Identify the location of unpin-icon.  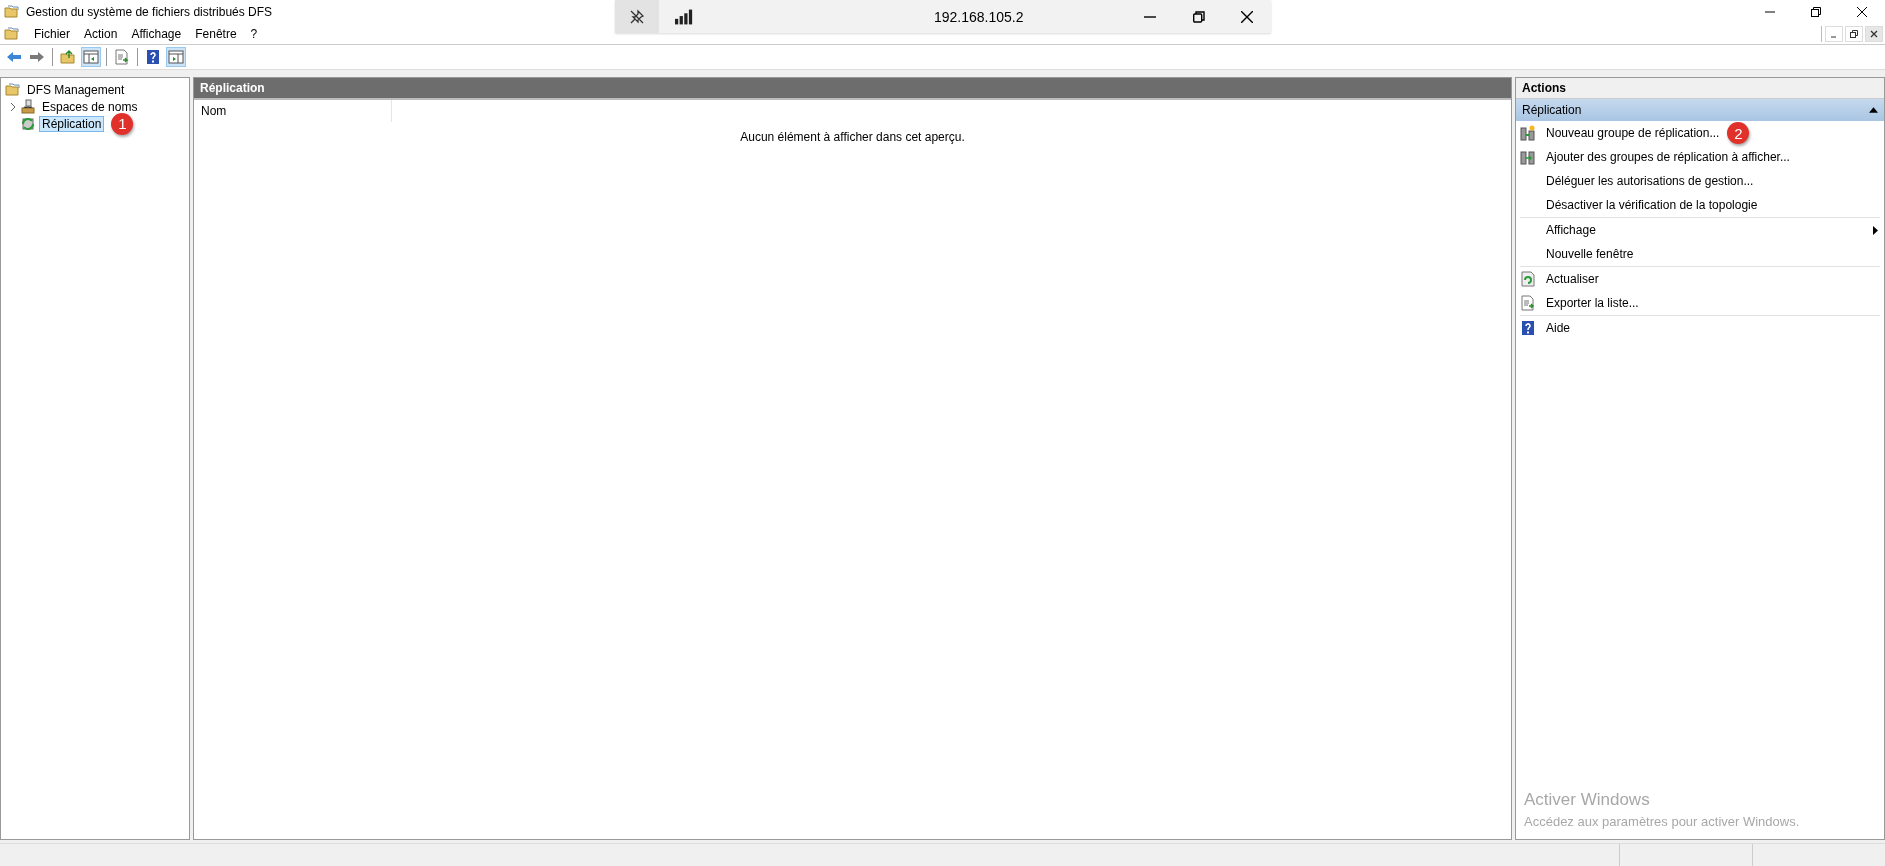
(637, 16).